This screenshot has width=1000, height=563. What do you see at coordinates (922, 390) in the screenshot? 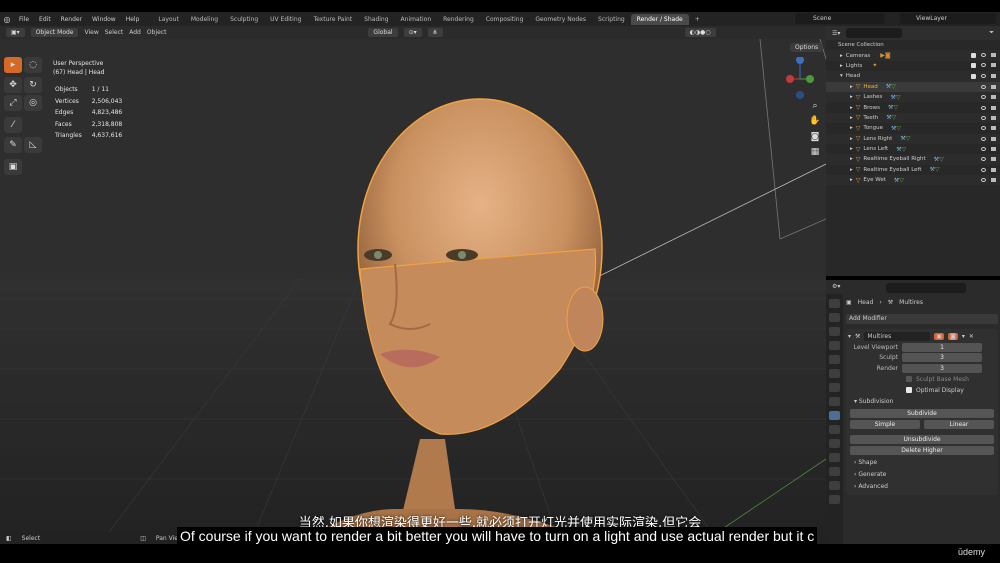
I see `optimal-display-row: Optimal Display` at bounding box center [922, 390].